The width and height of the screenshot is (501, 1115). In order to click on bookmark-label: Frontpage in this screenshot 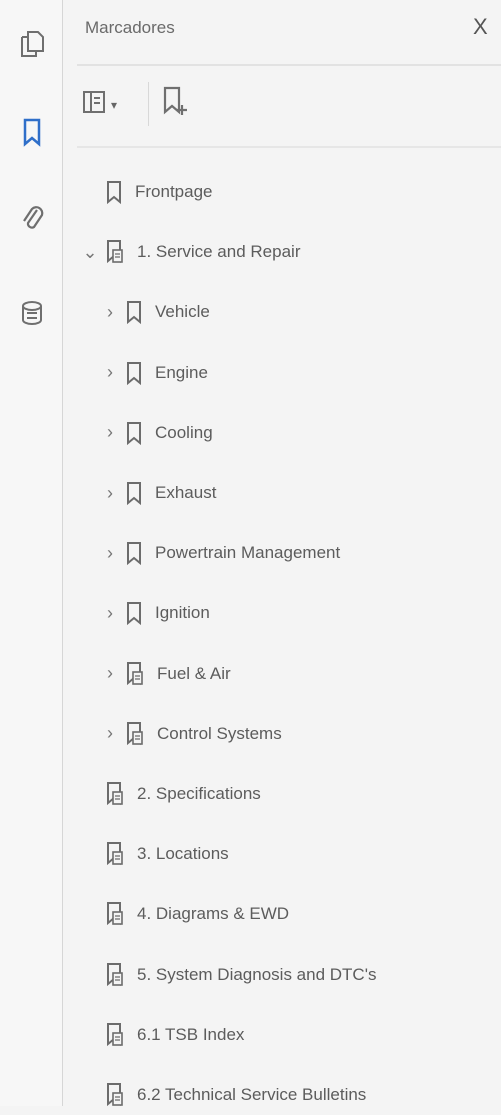, I will do `click(174, 191)`.